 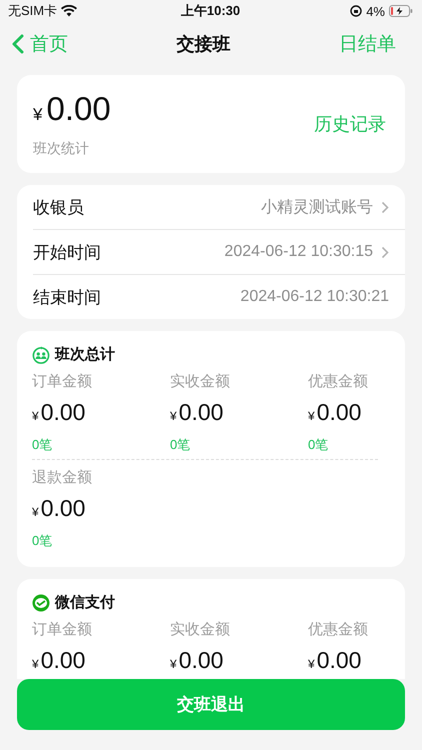 What do you see at coordinates (69, 11) in the screenshot?
I see `wifi-icon` at bounding box center [69, 11].